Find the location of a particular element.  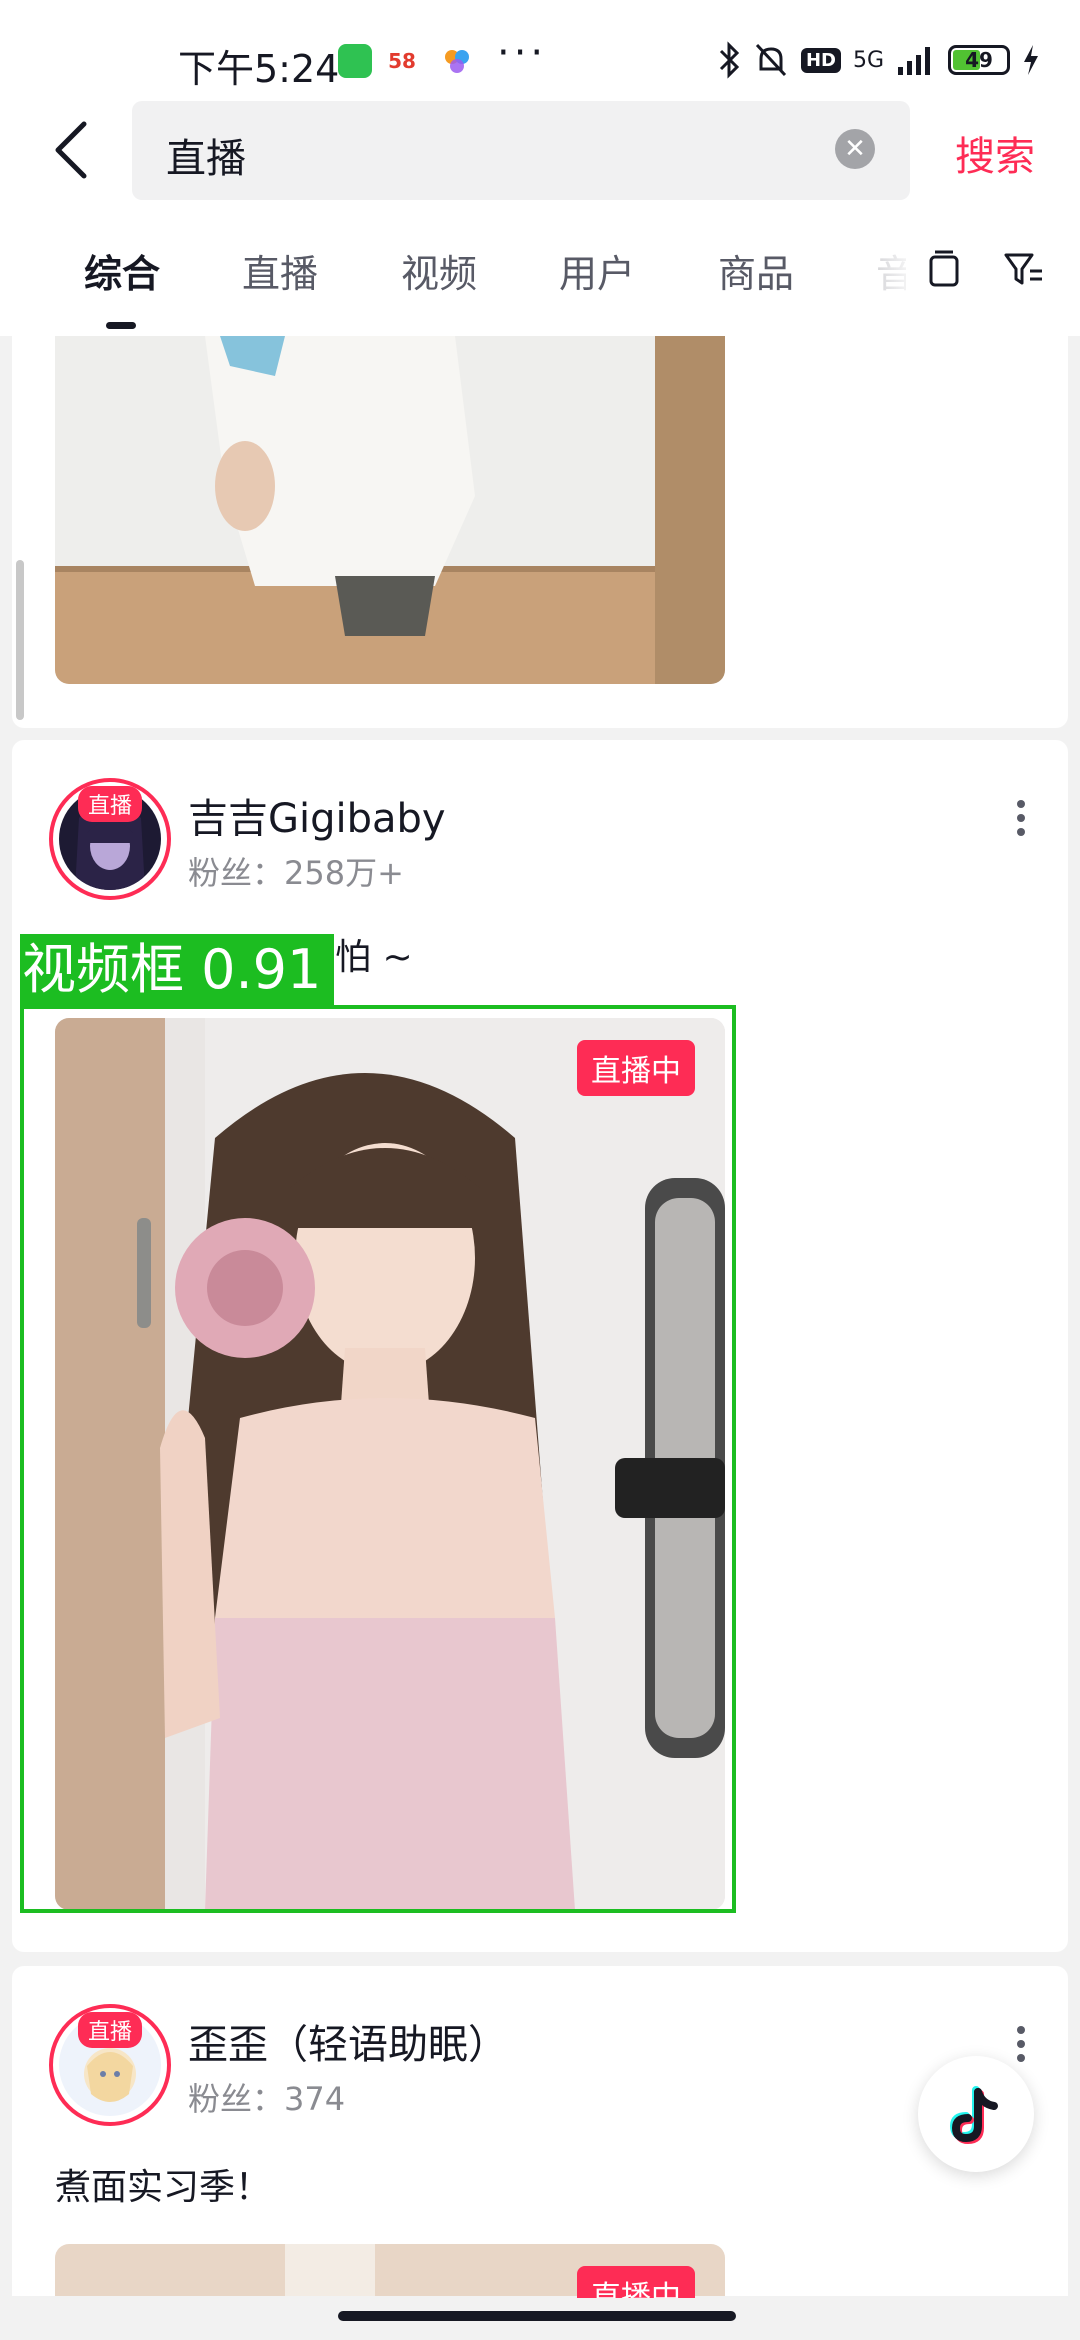

douyin-float-button is located at coordinates (976, 2114).